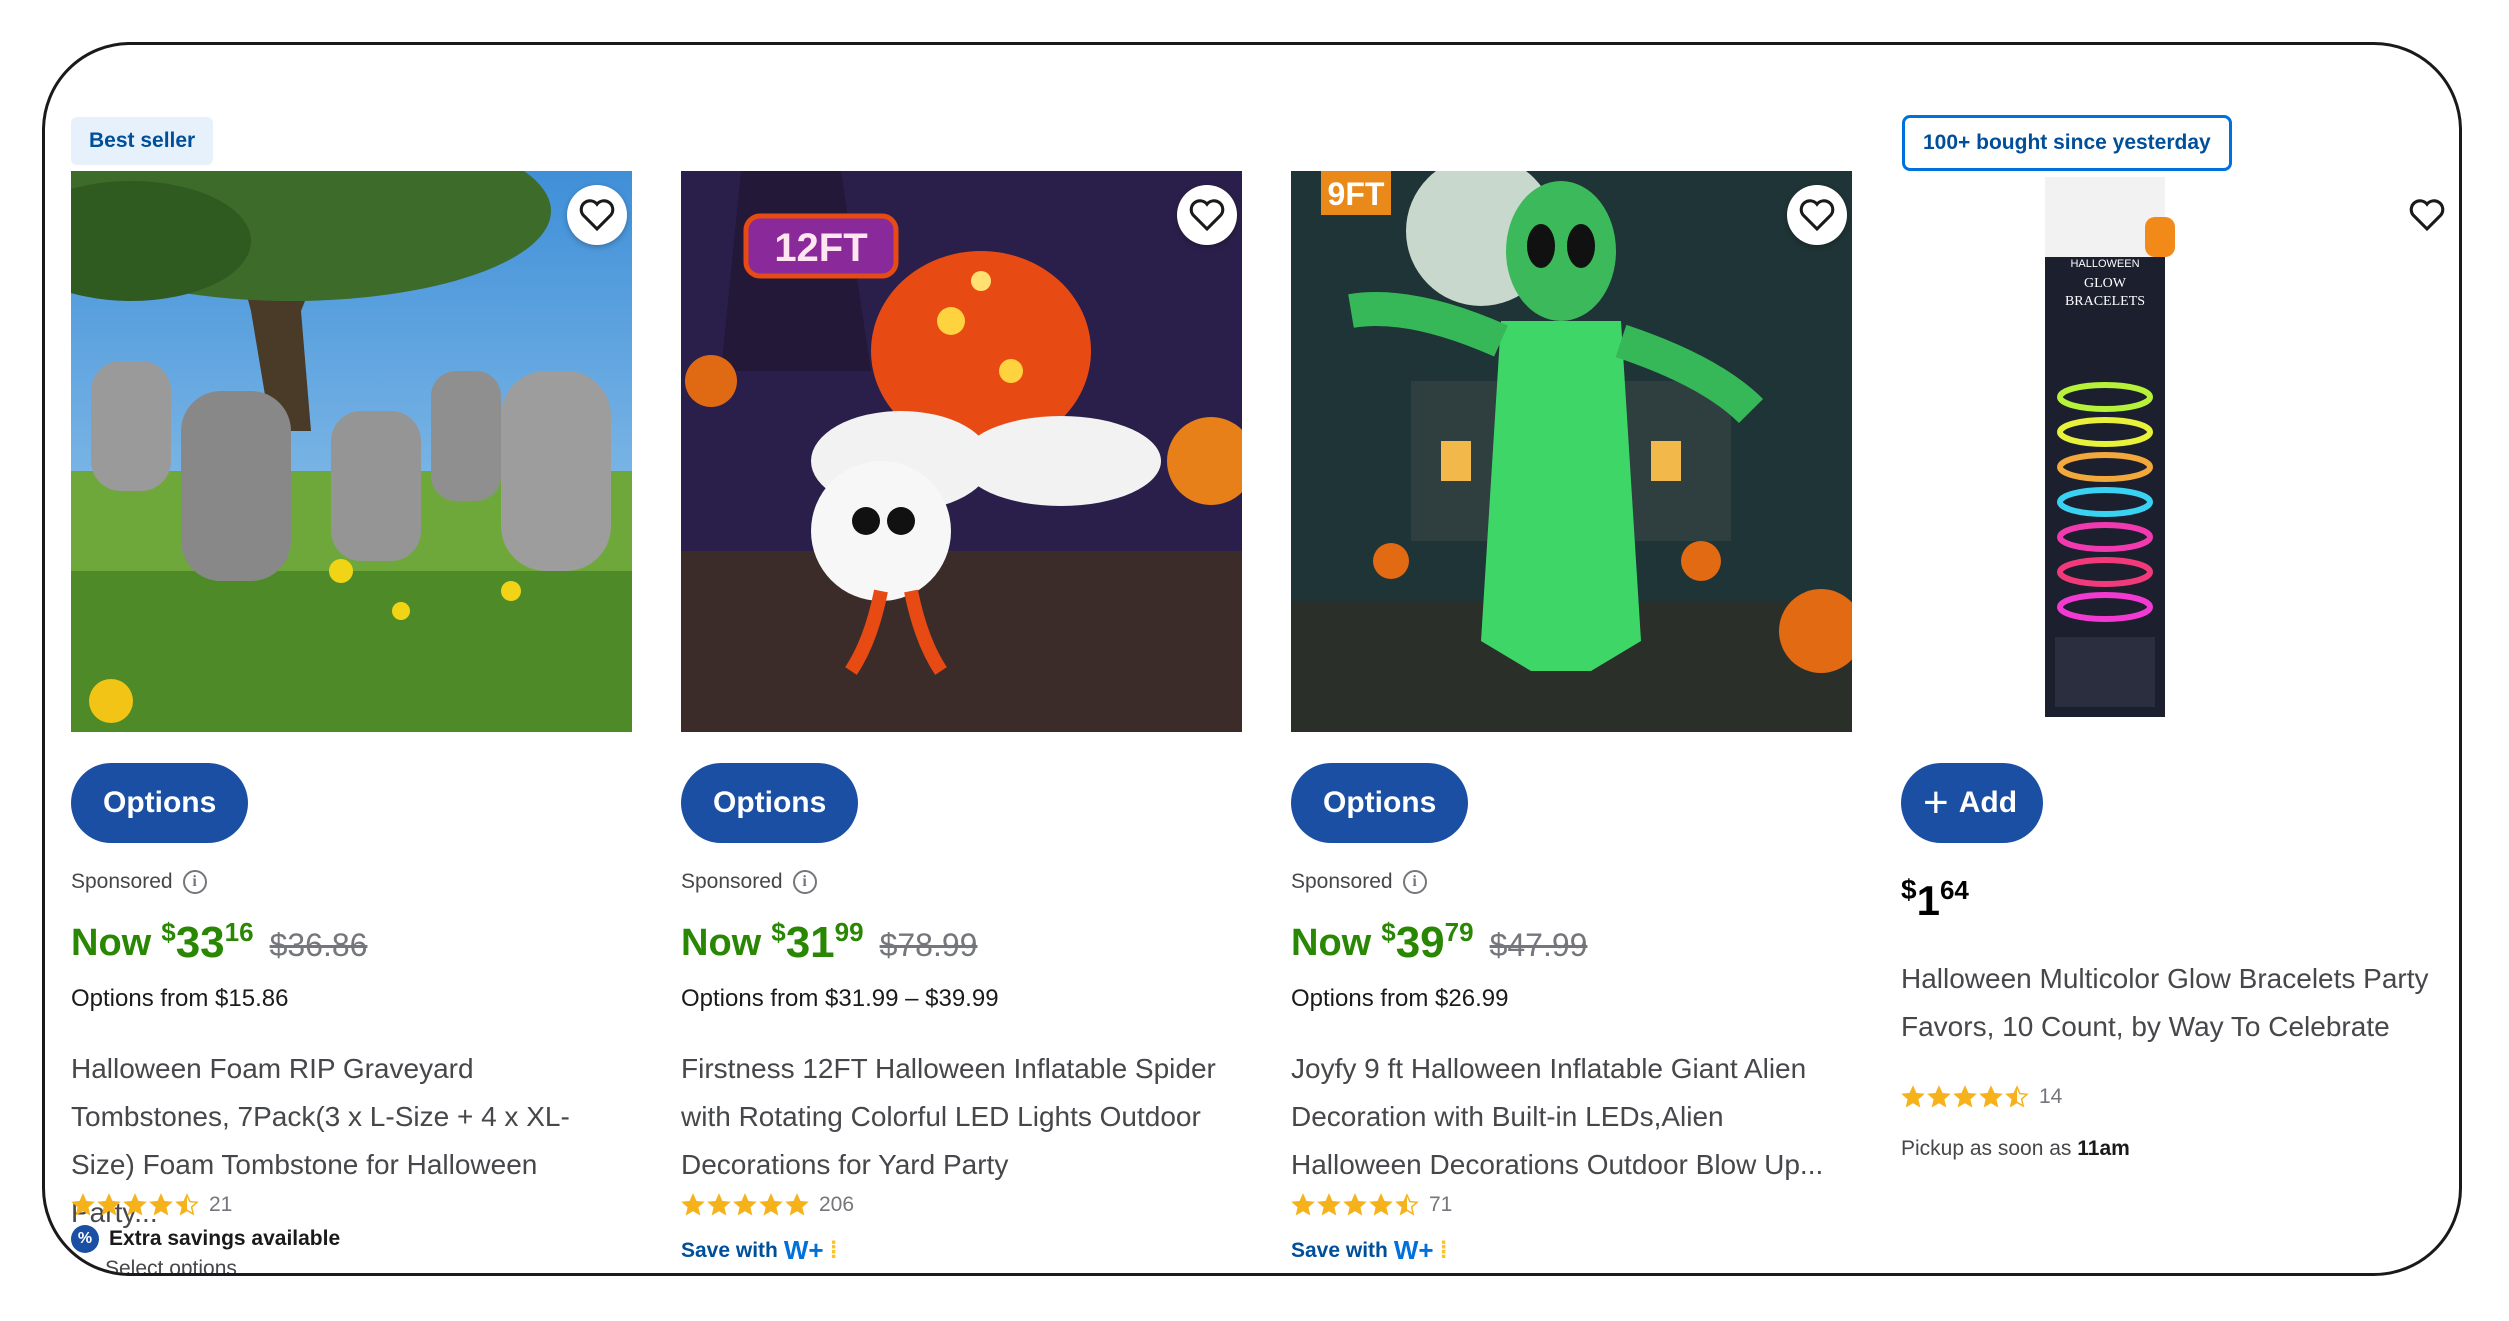 The height and width of the screenshot is (1321, 2509). I want to click on extra-savings: % Extra savings available, so click(205, 1239).